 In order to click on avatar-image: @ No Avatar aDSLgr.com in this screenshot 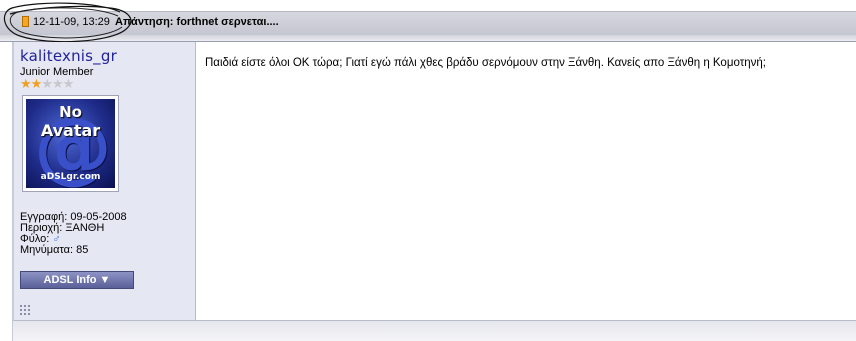, I will do `click(70, 143)`.